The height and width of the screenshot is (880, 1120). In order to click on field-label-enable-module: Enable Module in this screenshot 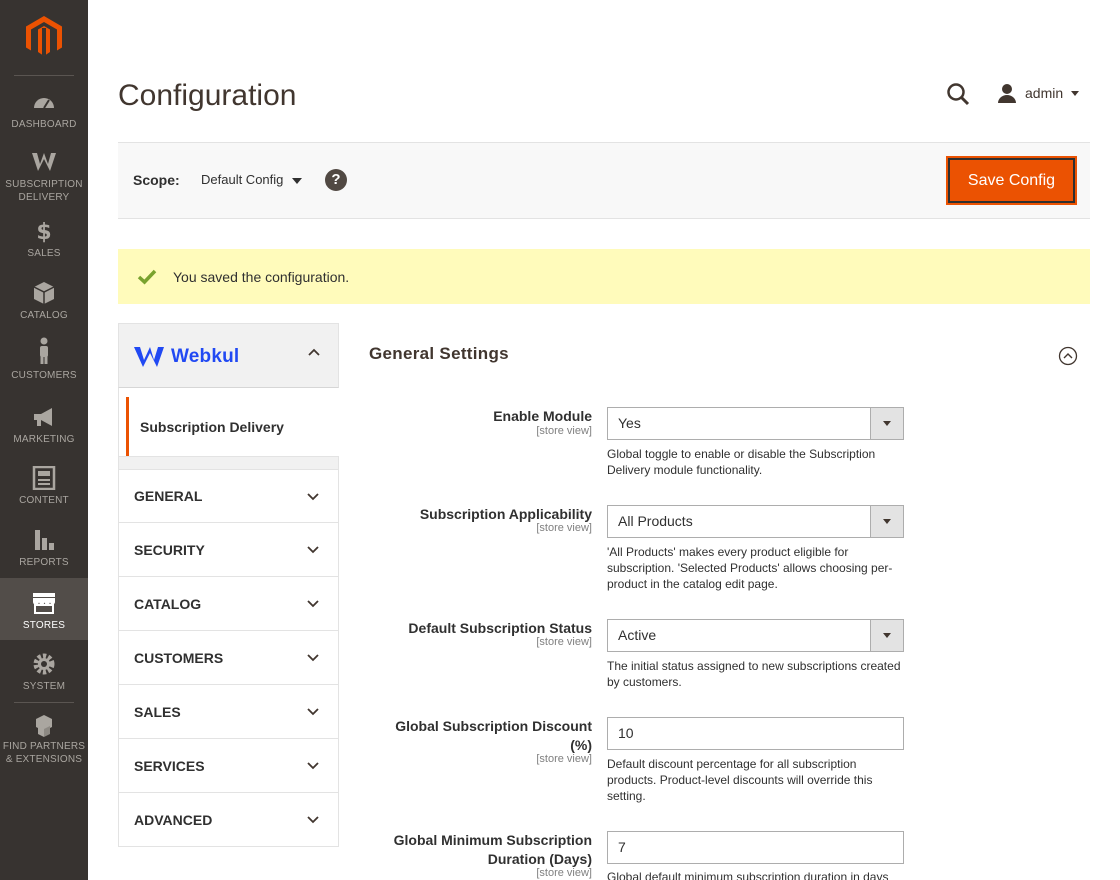, I will do `click(542, 416)`.